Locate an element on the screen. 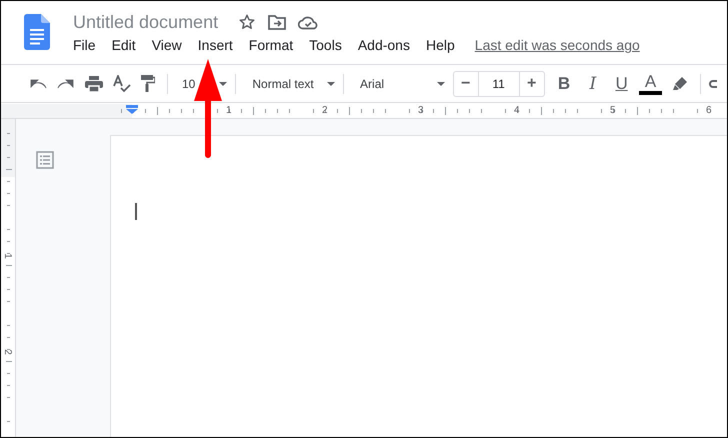 Image resolution: width=728 pixels, height=438 pixels. ruler-number: 3 is located at coordinates (421, 111).